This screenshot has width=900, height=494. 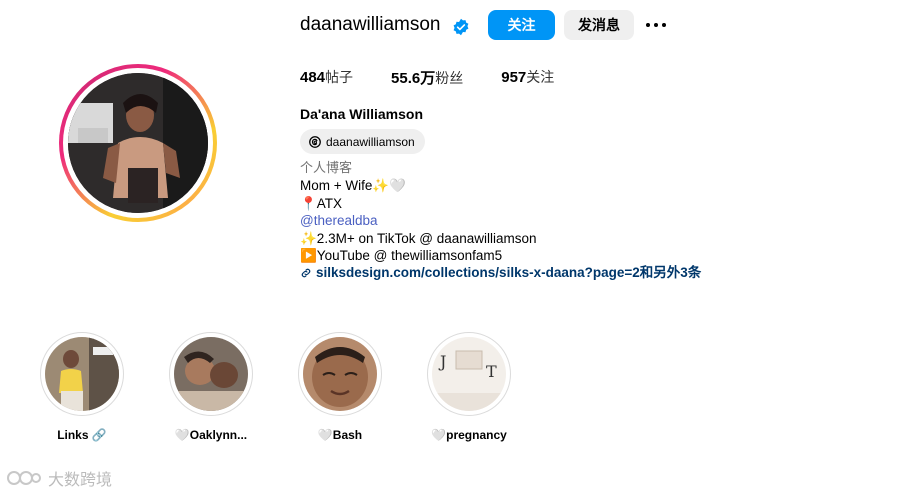 I want to click on followers-label: 粉丝, so click(x=449, y=79).